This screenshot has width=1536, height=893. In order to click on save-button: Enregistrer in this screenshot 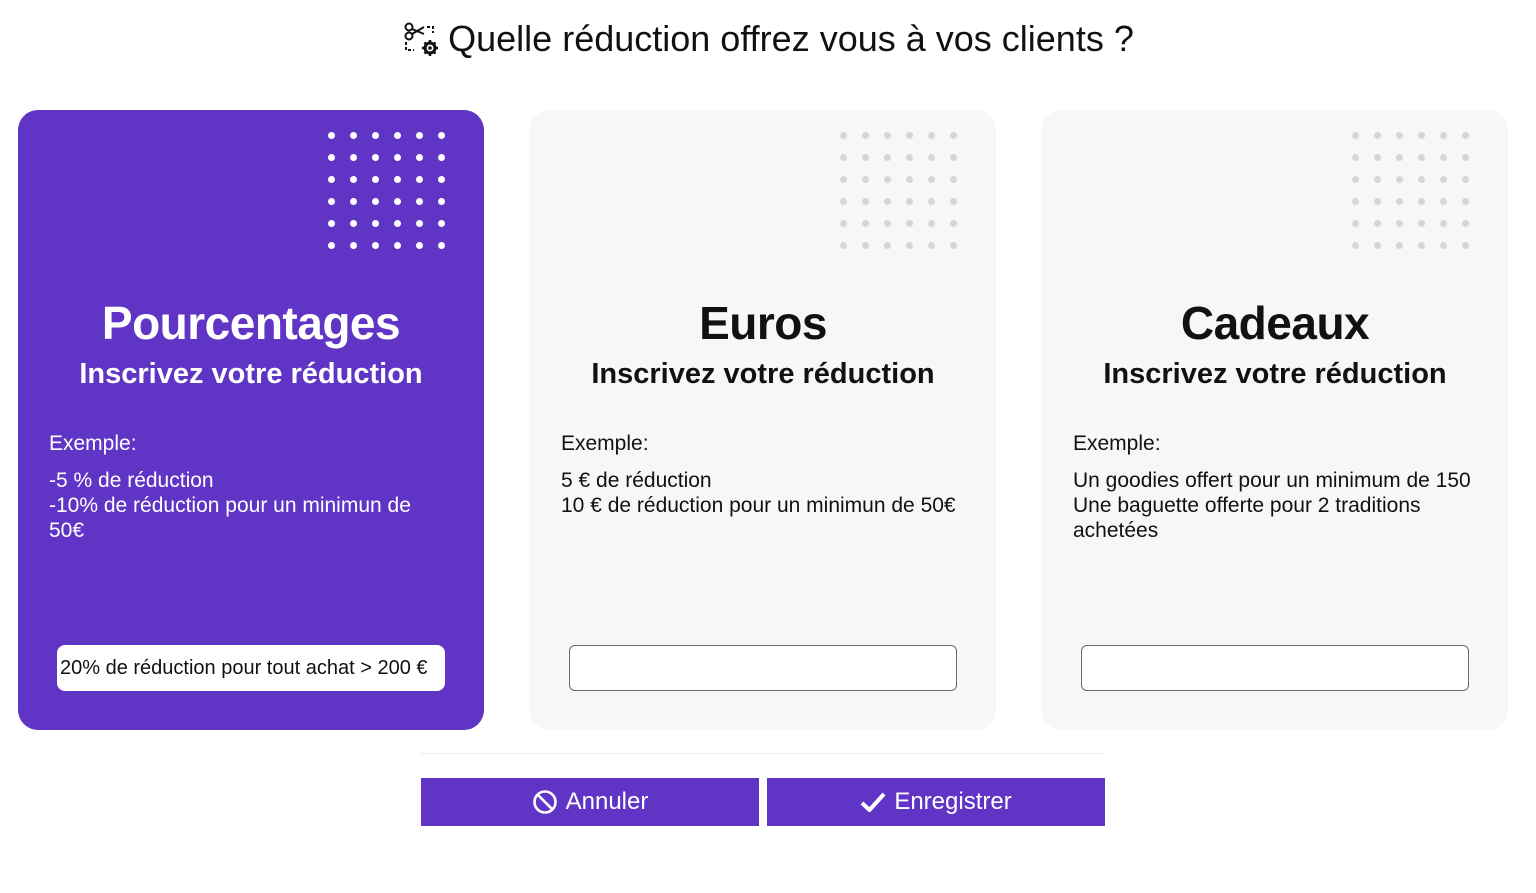, I will do `click(936, 802)`.